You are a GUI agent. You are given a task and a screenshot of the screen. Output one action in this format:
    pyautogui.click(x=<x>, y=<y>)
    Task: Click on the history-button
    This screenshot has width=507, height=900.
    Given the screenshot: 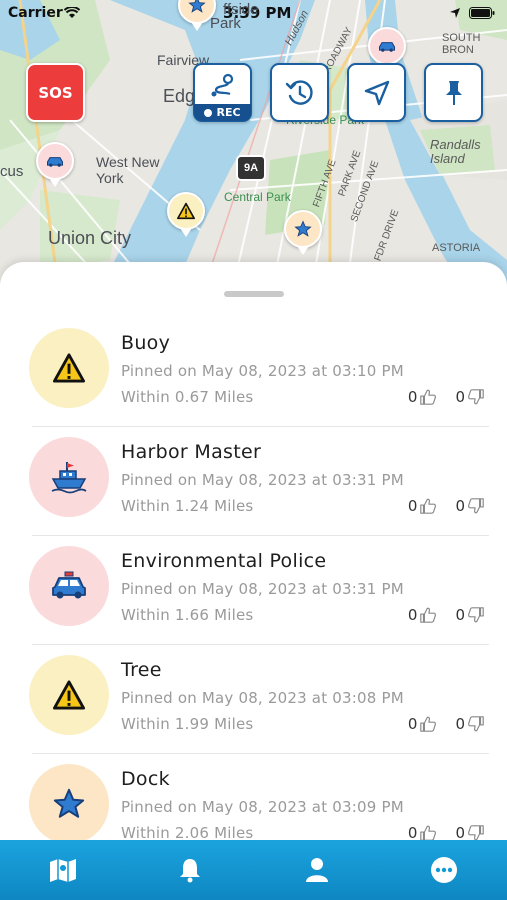 What is the action you would take?
    pyautogui.click(x=299, y=92)
    